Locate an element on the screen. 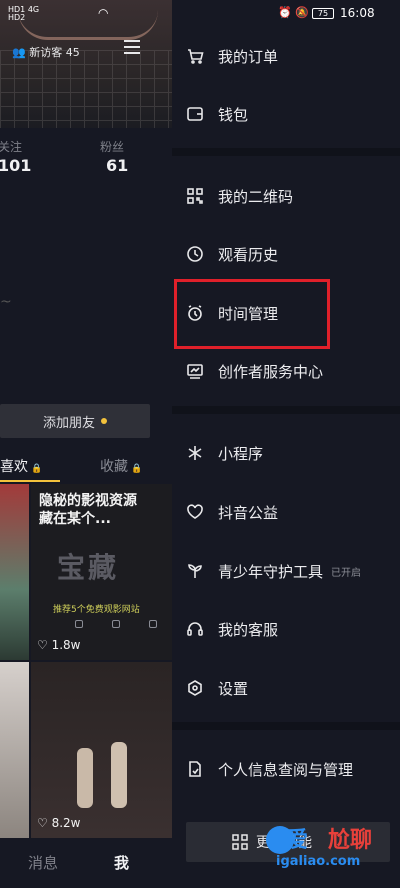  menu-item-my-qrcode: 我的二维码 is located at coordinates (286, 196).